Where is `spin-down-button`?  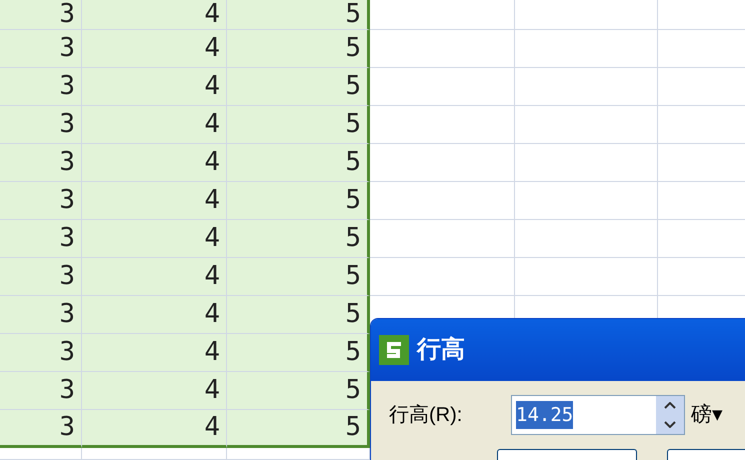
spin-down-button is located at coordinates (670, 424).